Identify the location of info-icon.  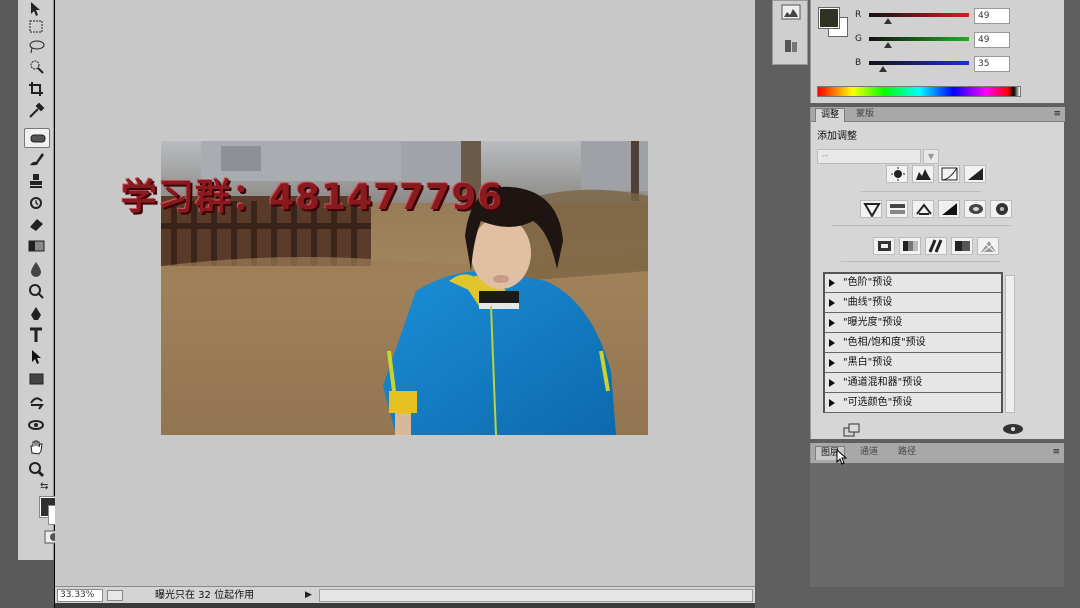
(791, 46).